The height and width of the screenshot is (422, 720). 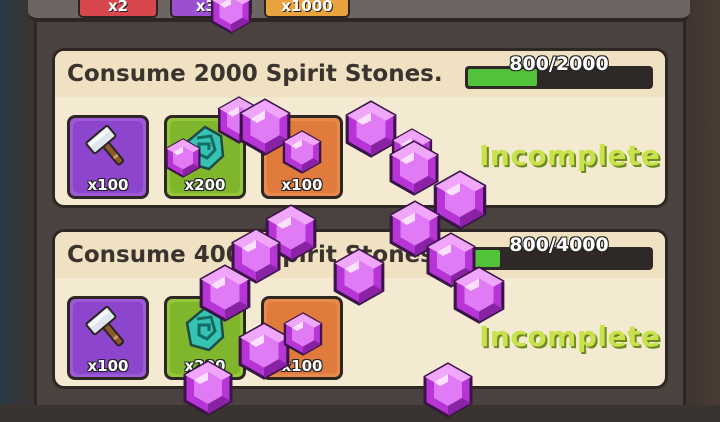 What do you see at coordinates (559, 245) in the screenshot?
I see `task-progress-text: 800/4000` at bounding box center [559, 245].